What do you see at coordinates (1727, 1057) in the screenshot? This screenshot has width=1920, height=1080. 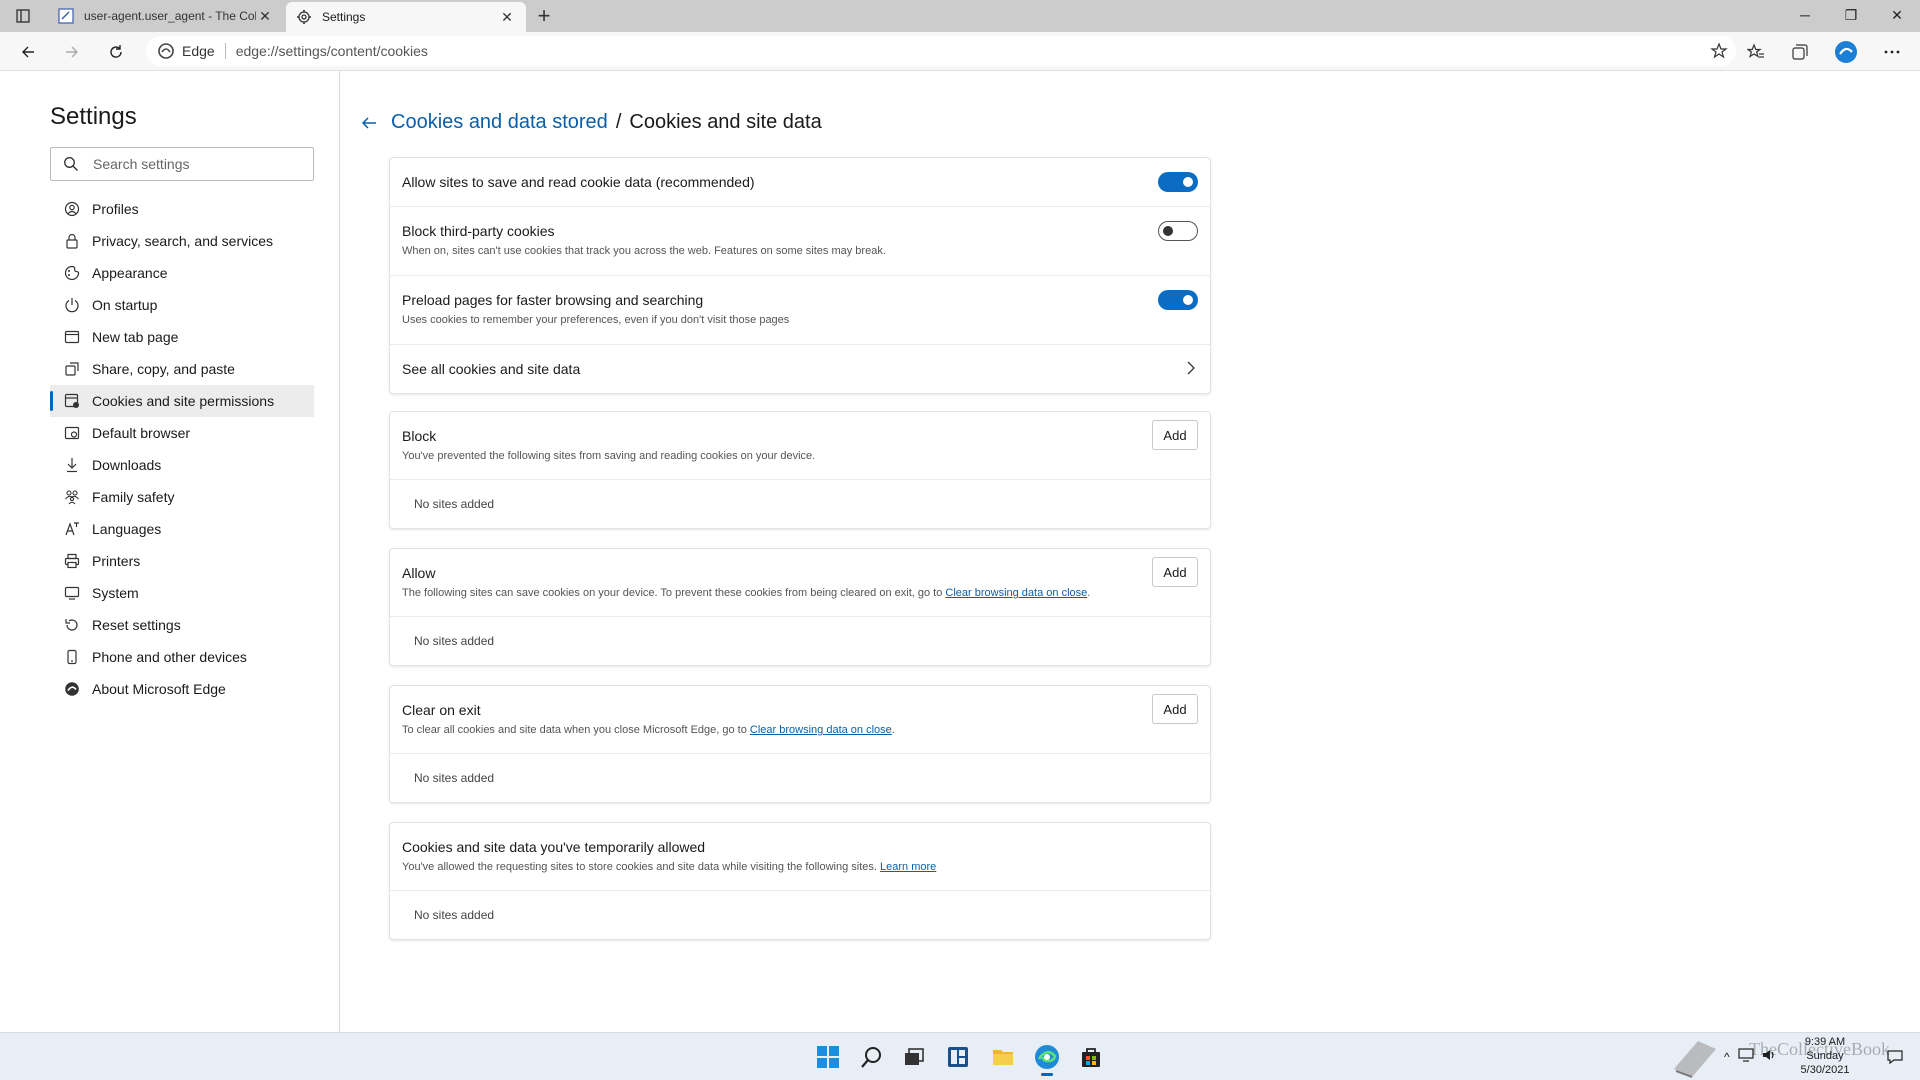 I see `chevron-up-icon: ^` at bounding box center [1727, 1057].